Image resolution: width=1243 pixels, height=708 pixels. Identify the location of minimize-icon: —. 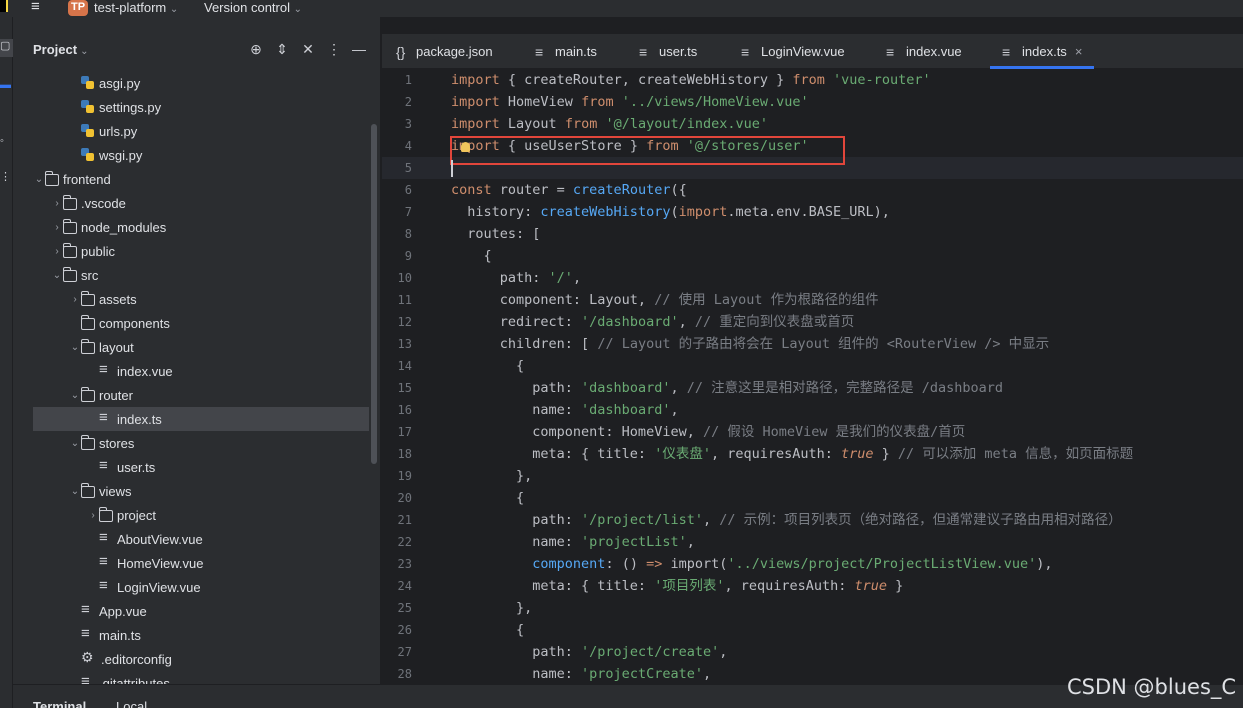
(359, 49).